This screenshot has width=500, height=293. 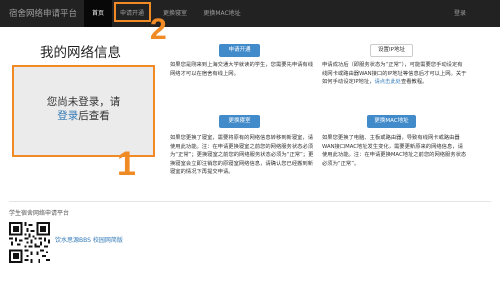 I want to click on annotation-number-2: 2, so click(x=158, y=29).